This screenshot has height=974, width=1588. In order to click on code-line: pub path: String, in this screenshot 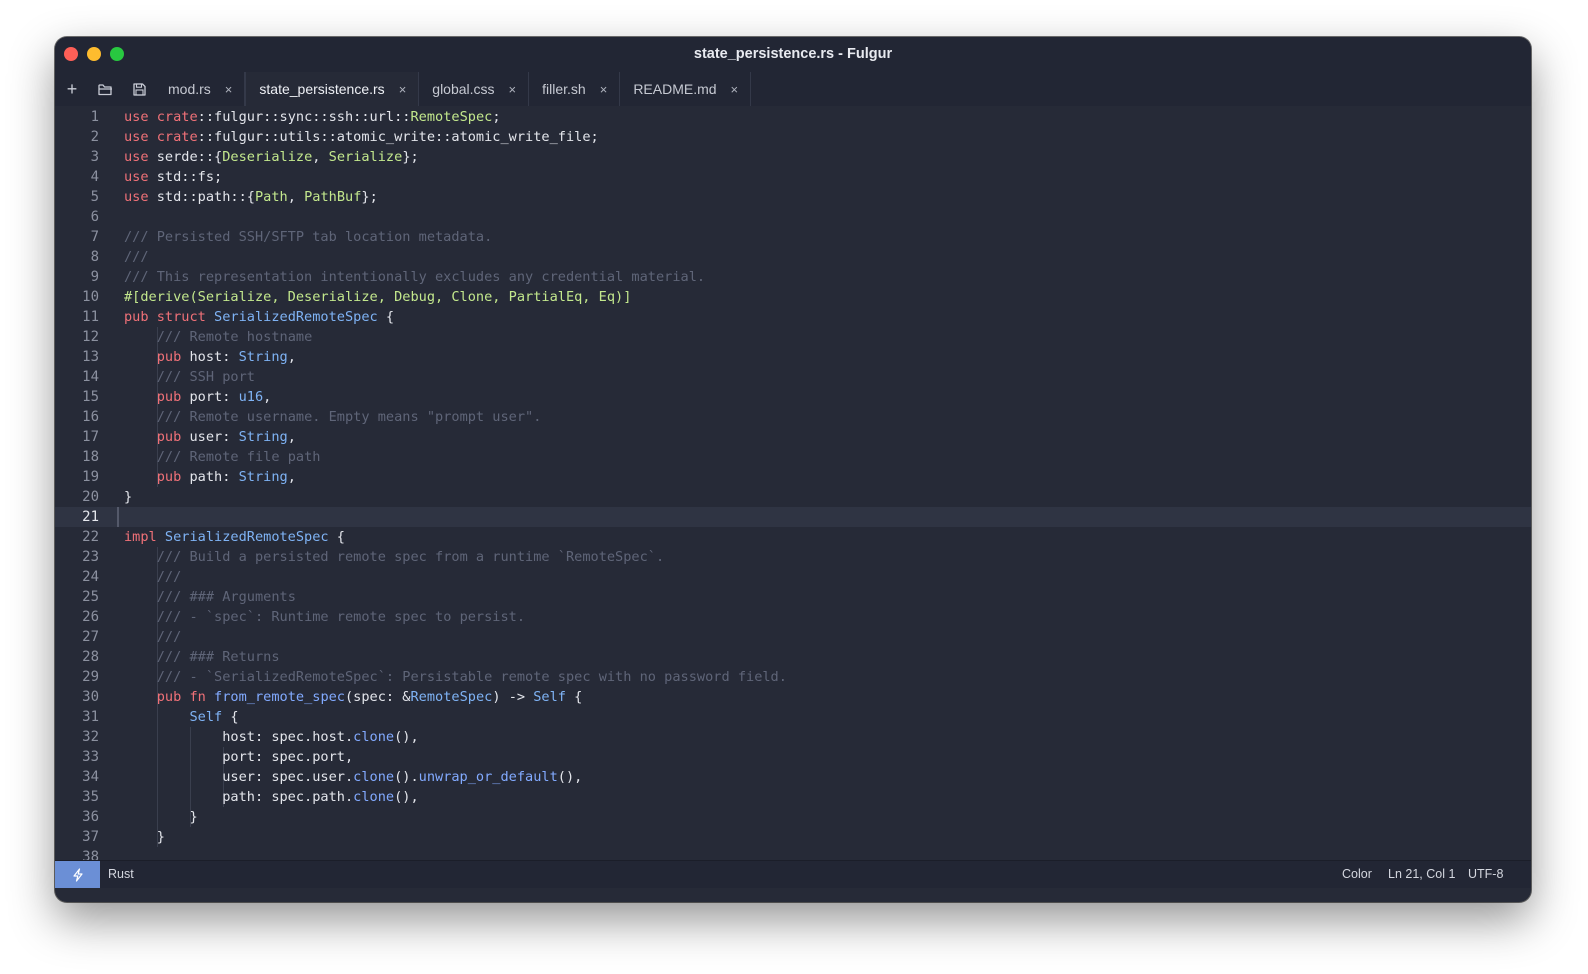, I will do `click(210, 477)`.